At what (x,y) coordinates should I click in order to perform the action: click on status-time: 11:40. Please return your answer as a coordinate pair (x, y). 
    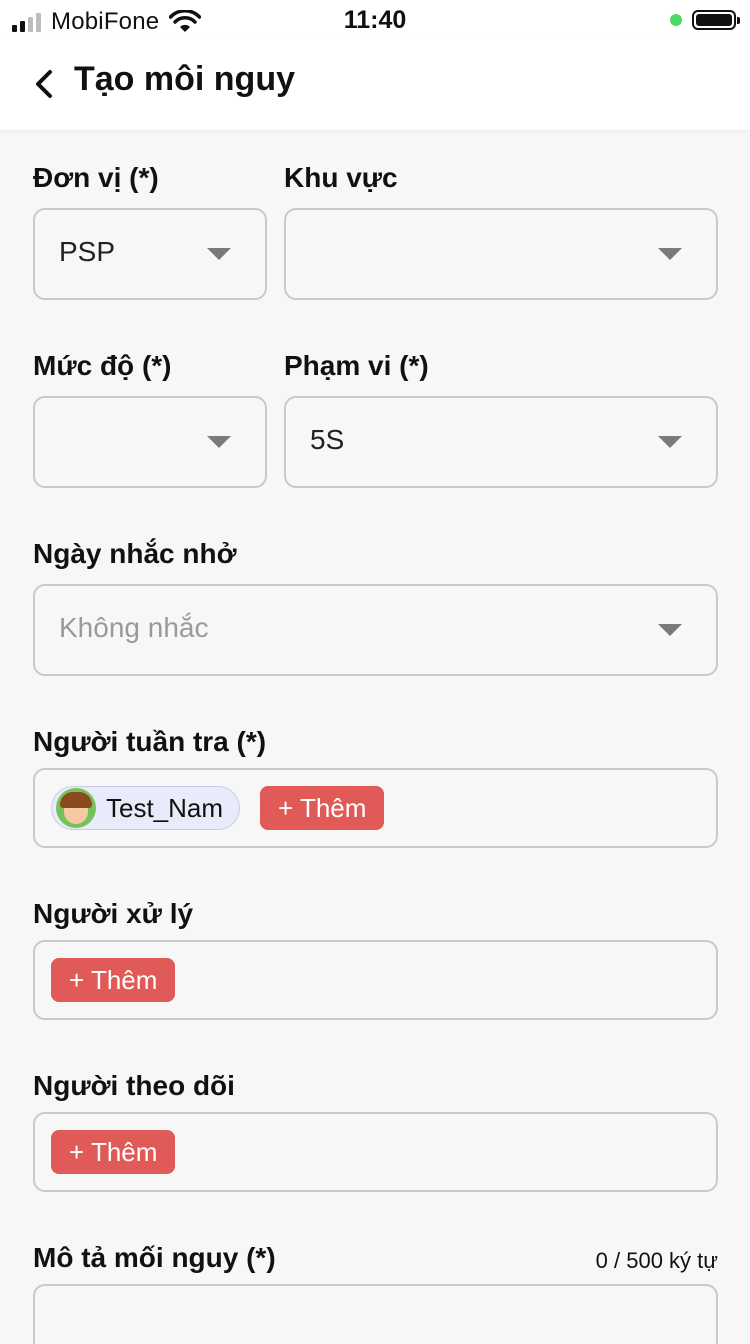
    Looking at the image, I should click on (375, 20).